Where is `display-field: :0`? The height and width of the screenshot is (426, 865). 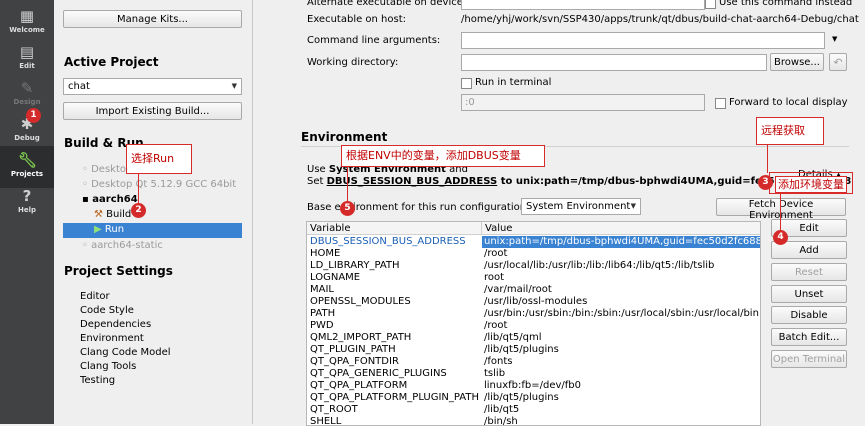 display-field: :0 is located at coordinates (583, 102).